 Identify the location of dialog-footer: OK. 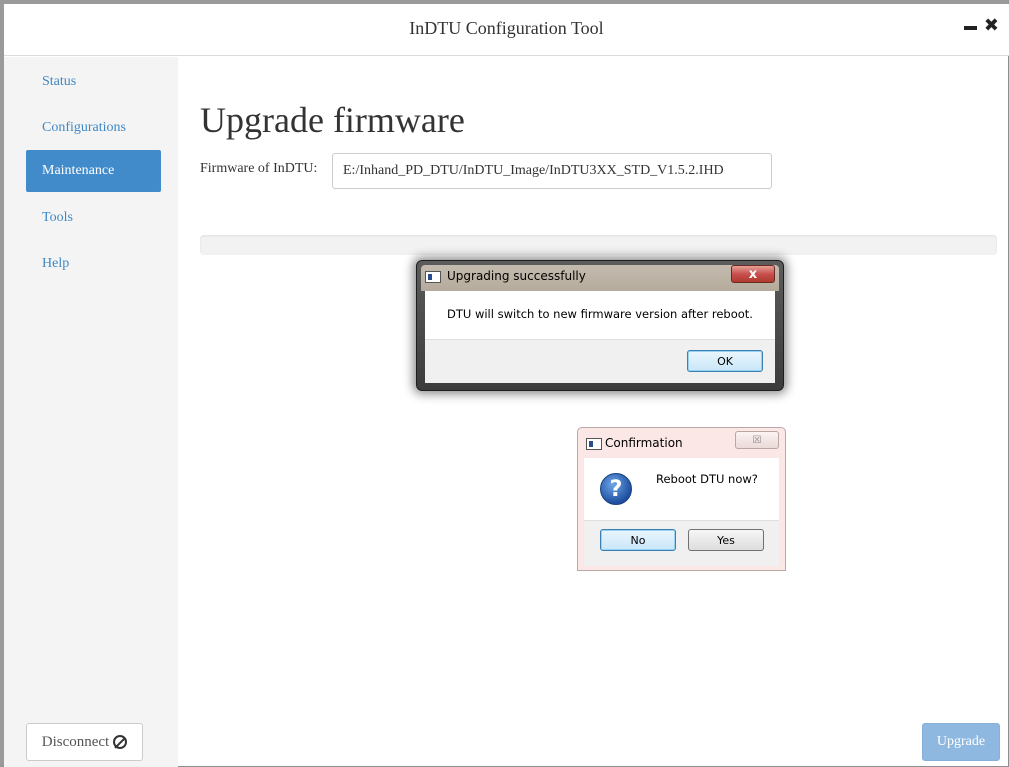
(600, 361).